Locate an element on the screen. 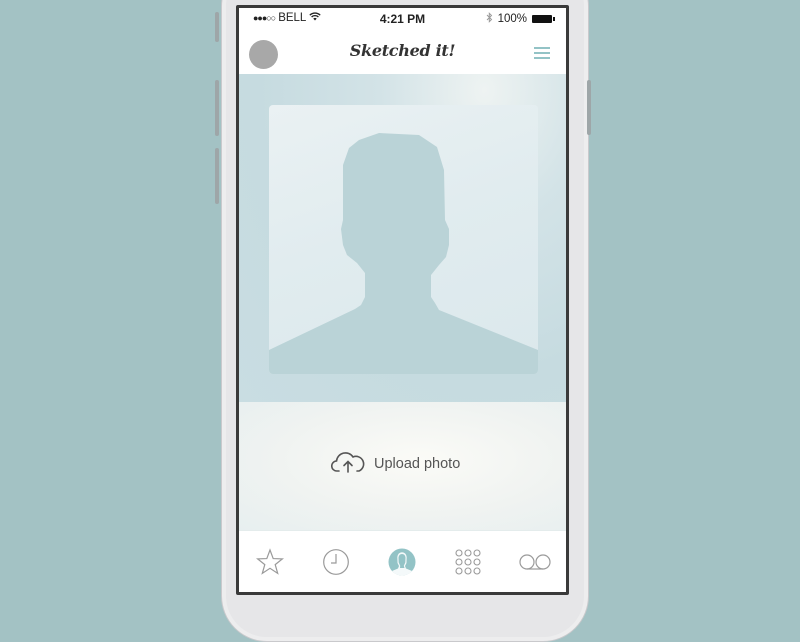 The width and height of the screenshot is (800, 642). navigation-bar: Sketched it! is located at coordinates (402, 53).